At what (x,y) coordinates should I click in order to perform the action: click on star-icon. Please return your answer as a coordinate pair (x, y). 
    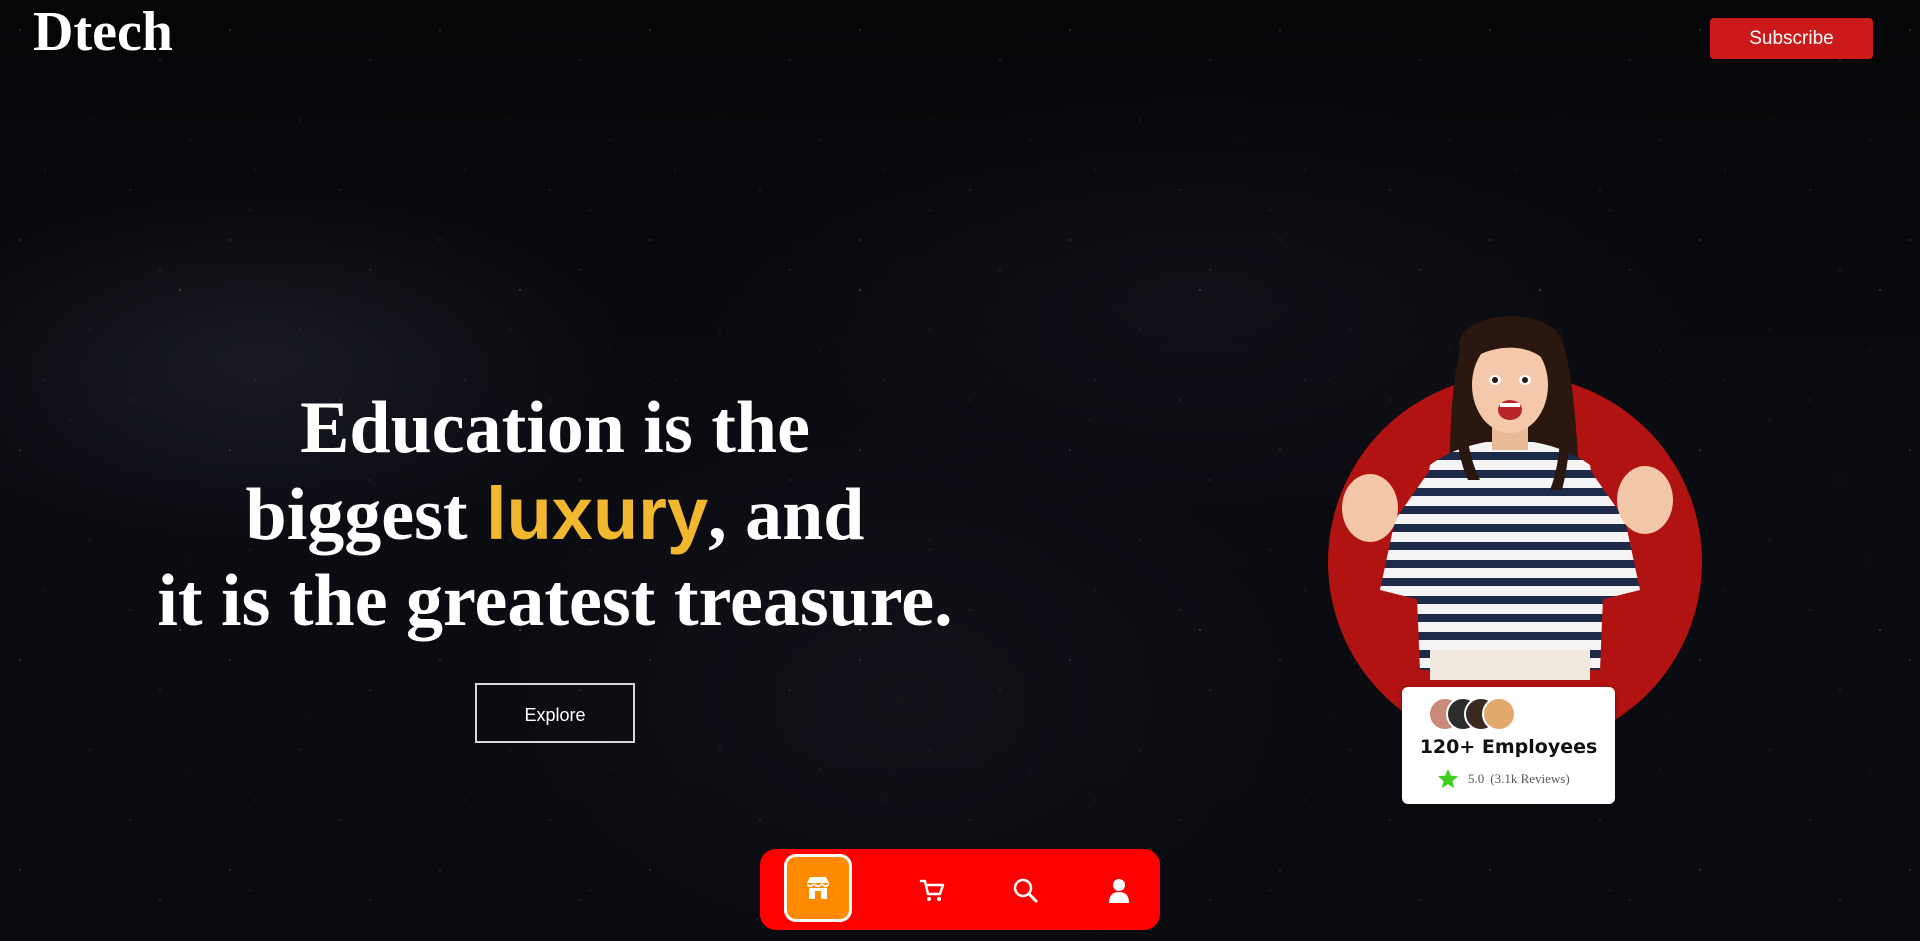
    Looking at the image, I should click on (1448, 779).